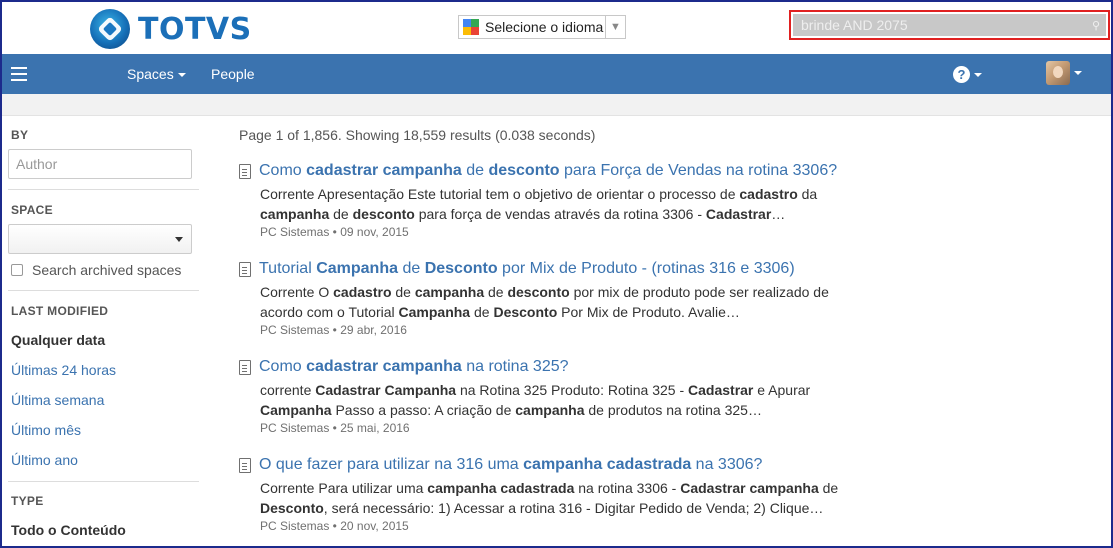 The width and height of the screenshot is (1113, 548). What do you see at coordinates (1096, 25) in the screenshot?
I see `search-icon: ⚲` at bounding box center [1096, 25].